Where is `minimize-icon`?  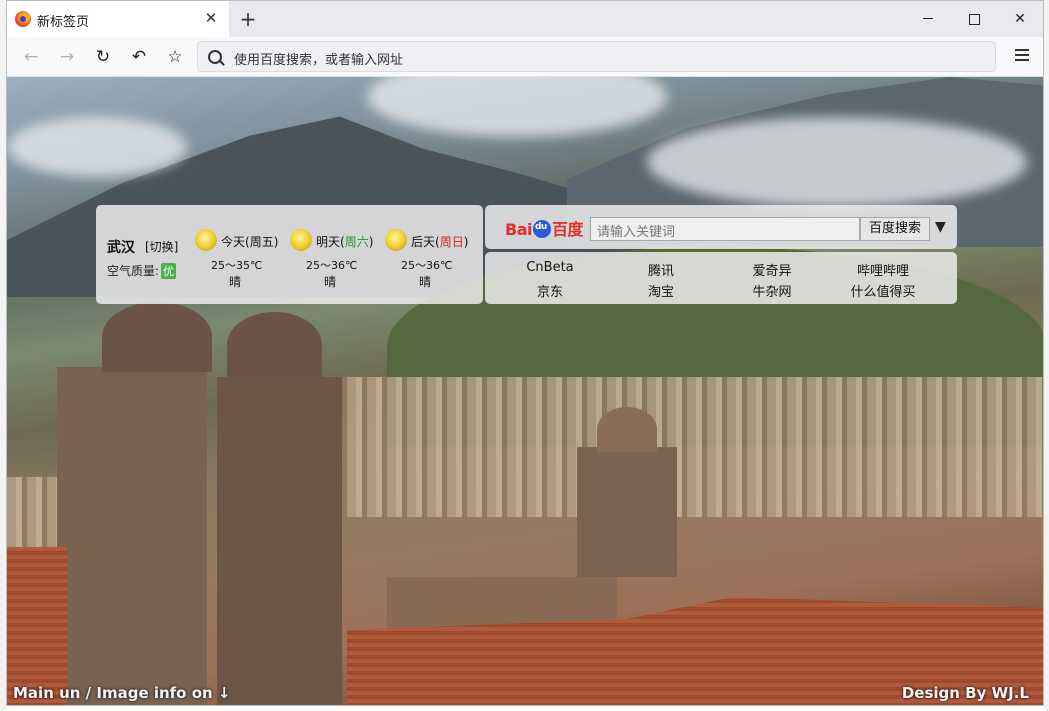 minimize-icon is located at coordinates (928, 18).